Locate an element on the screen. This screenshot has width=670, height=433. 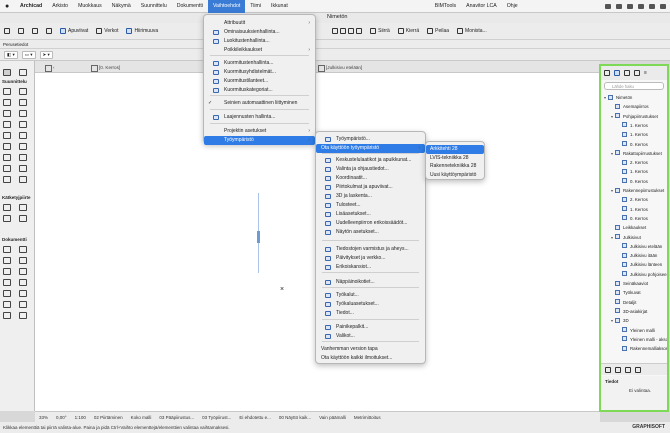
siirra-button: Siirrä is located at coordinates (380, 31).